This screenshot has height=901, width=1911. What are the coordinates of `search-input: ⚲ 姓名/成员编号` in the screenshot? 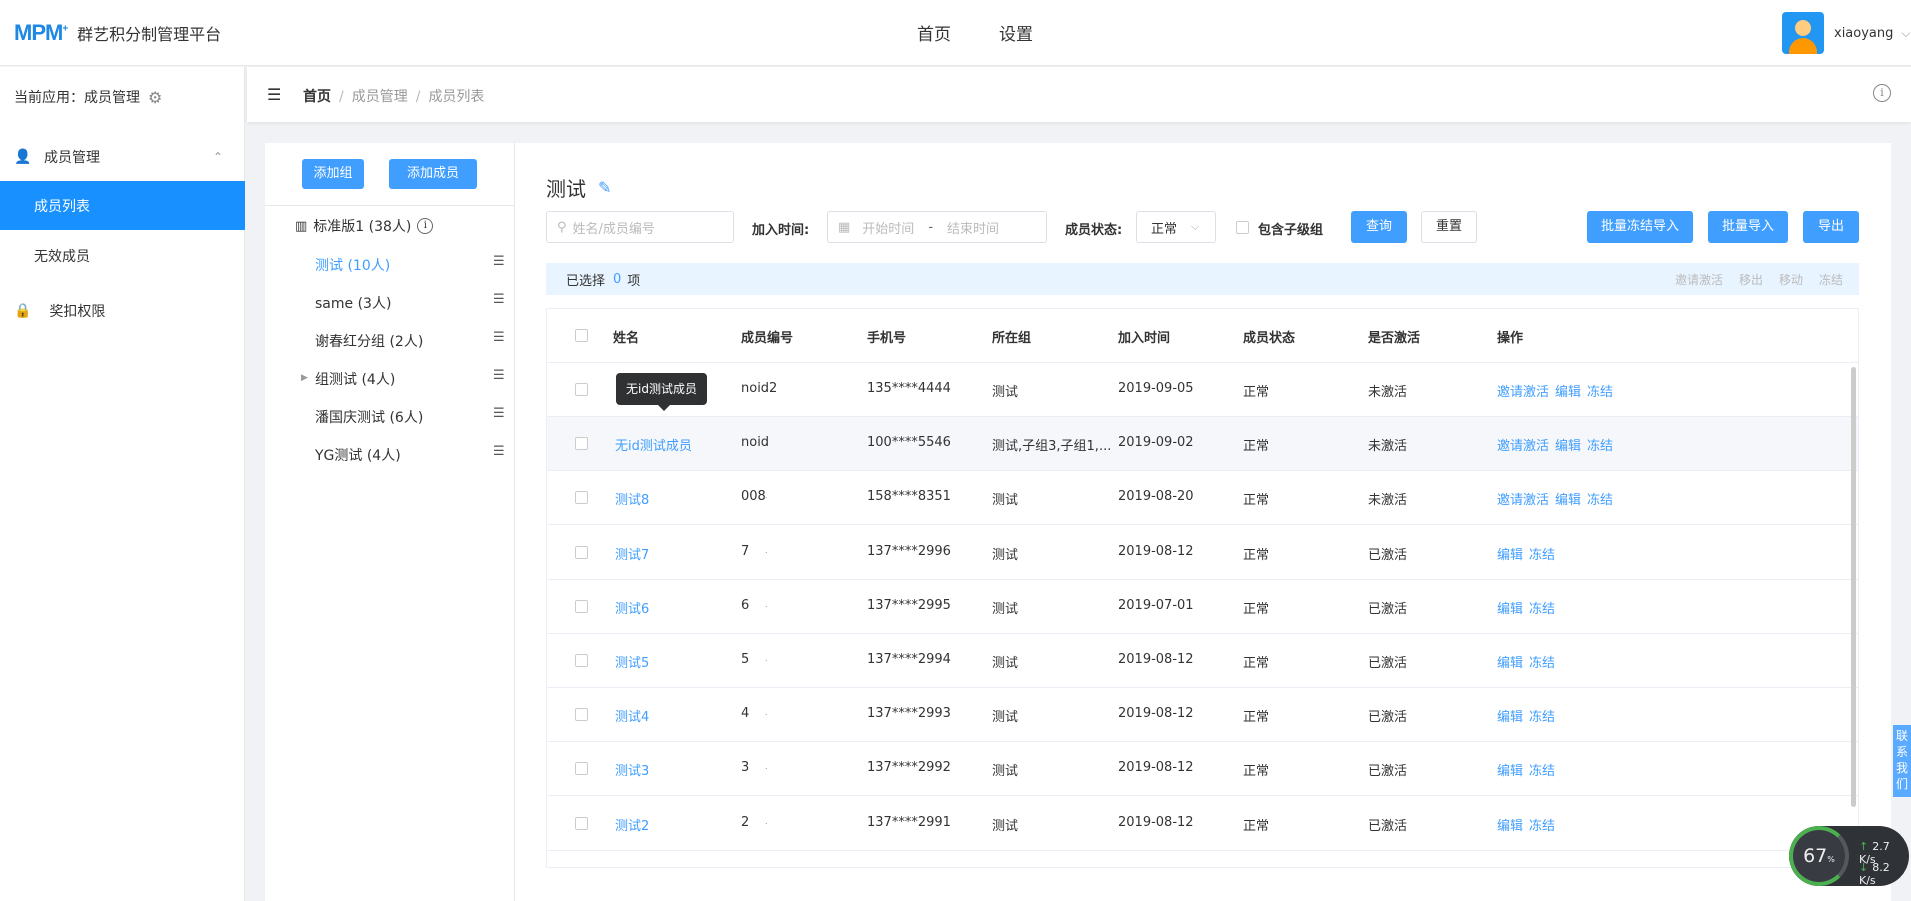 It's located at (640, 227).